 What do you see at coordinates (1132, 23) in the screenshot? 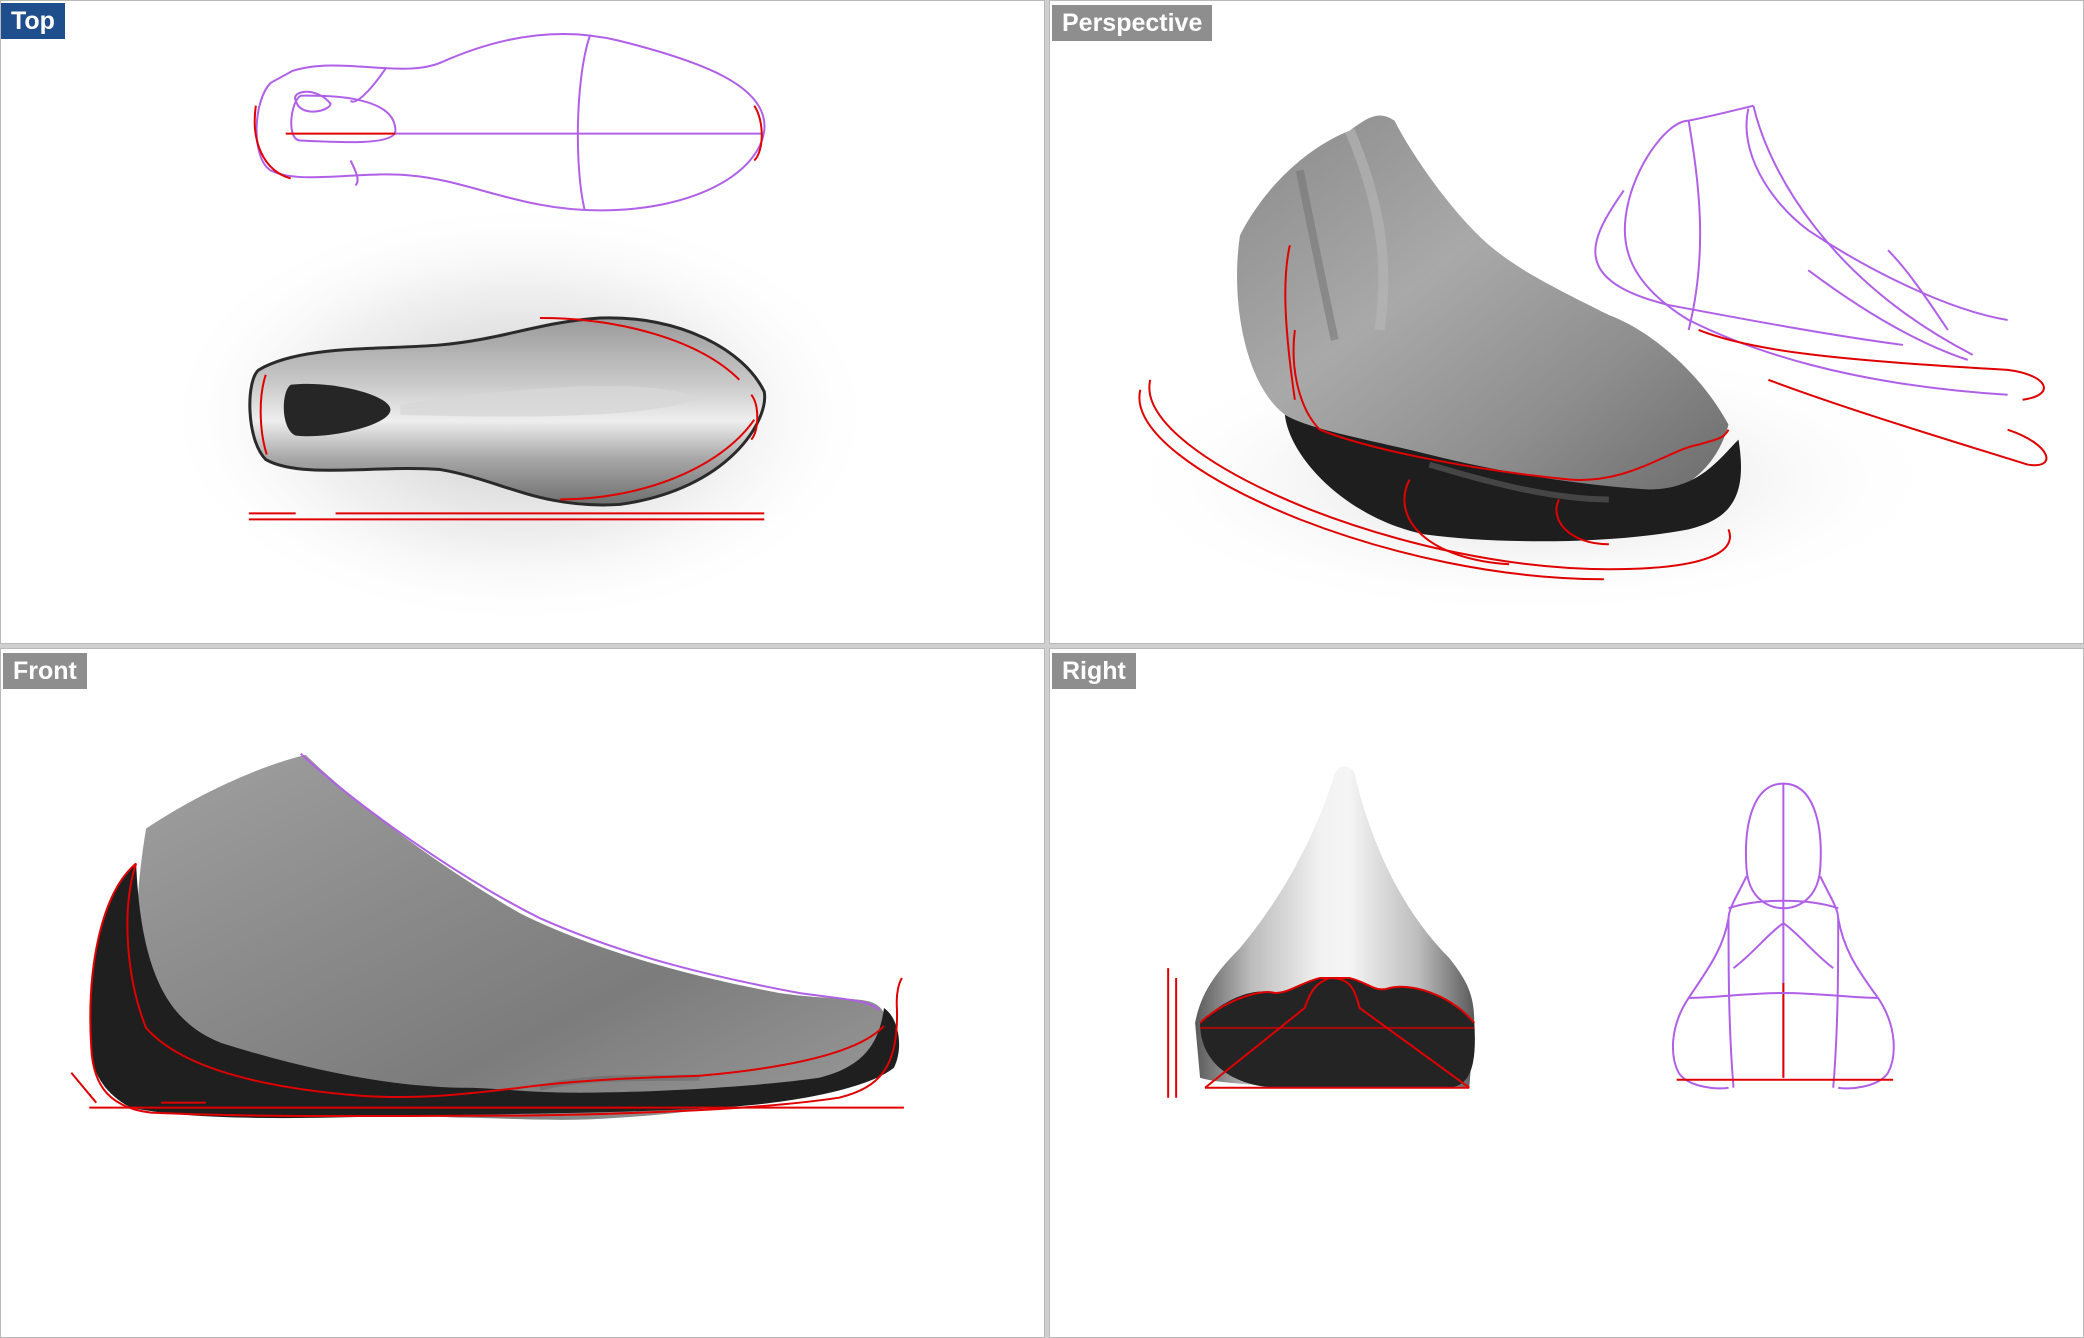
I see `perspective-viewport-label: Perspective` at bounding box center [1132, 23].